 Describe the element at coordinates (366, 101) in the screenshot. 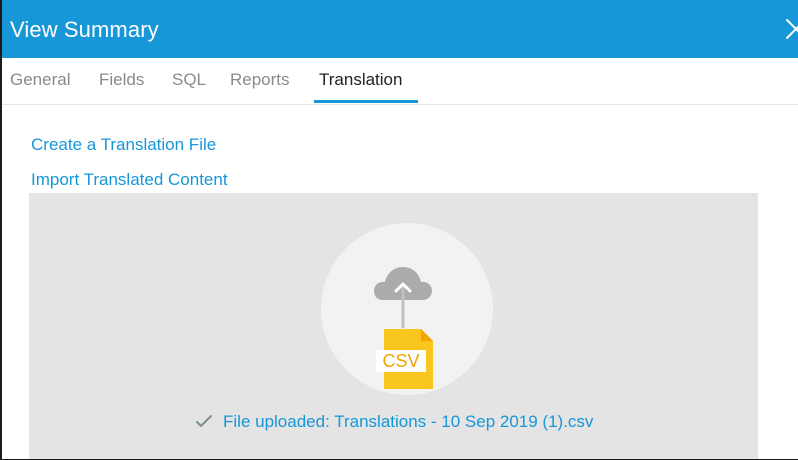

I see `active-tab-indicator` at that location.